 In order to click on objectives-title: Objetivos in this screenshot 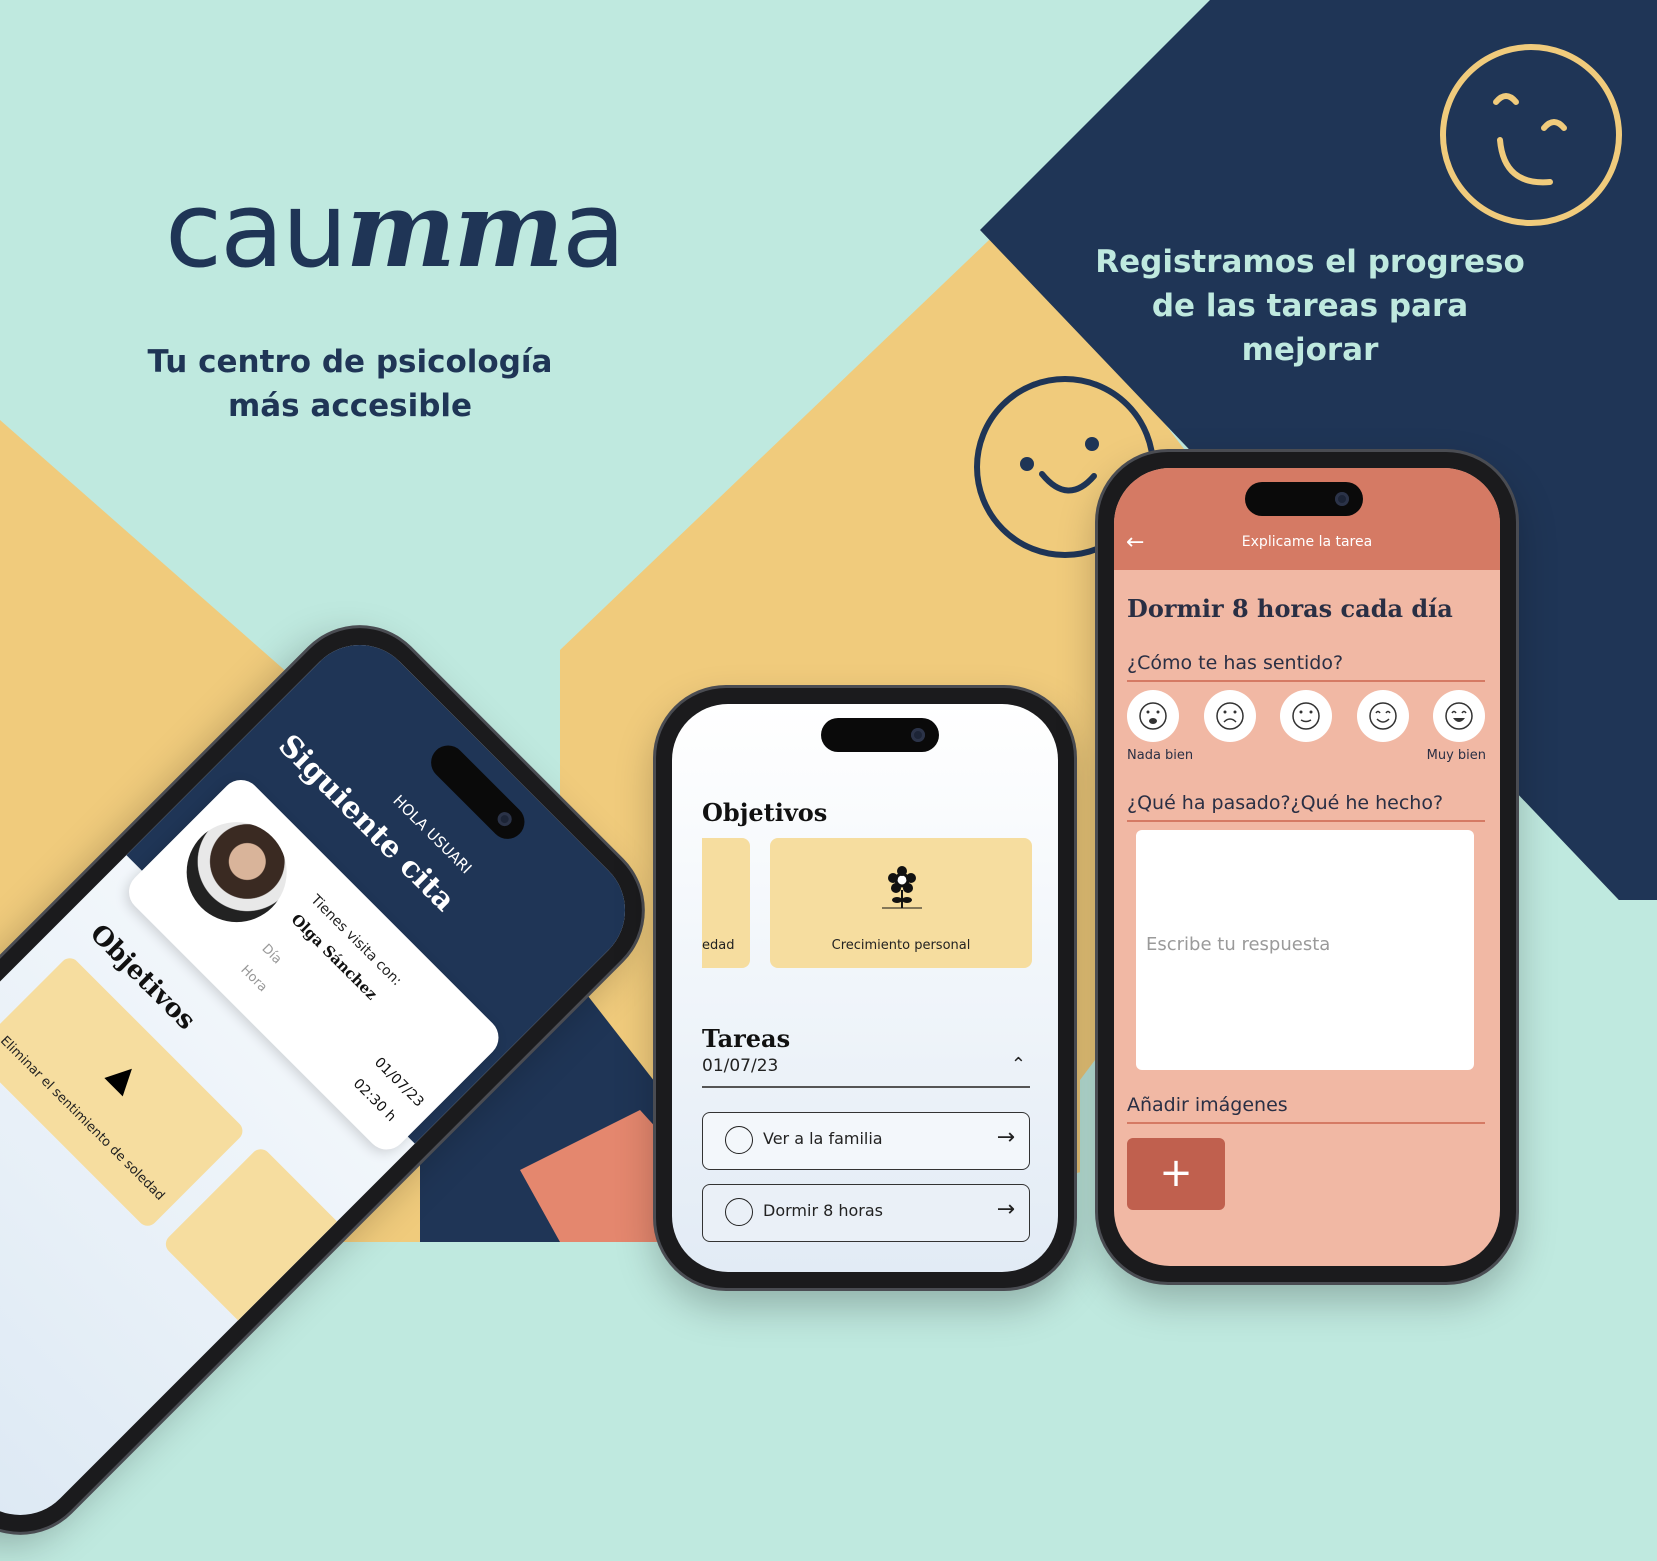, I will do `click(765, 812)`.